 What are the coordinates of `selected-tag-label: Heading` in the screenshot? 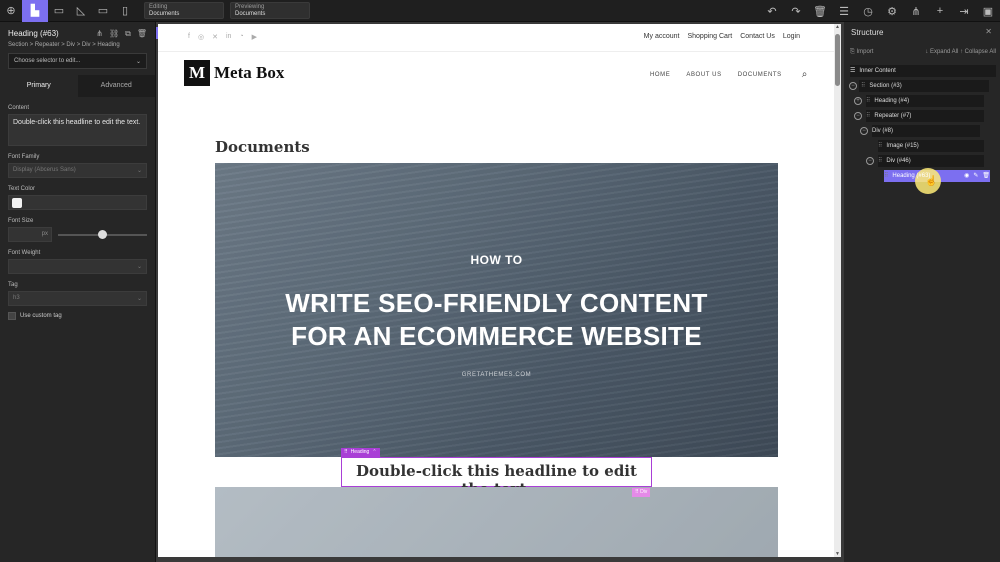 It's located at (360, 452).